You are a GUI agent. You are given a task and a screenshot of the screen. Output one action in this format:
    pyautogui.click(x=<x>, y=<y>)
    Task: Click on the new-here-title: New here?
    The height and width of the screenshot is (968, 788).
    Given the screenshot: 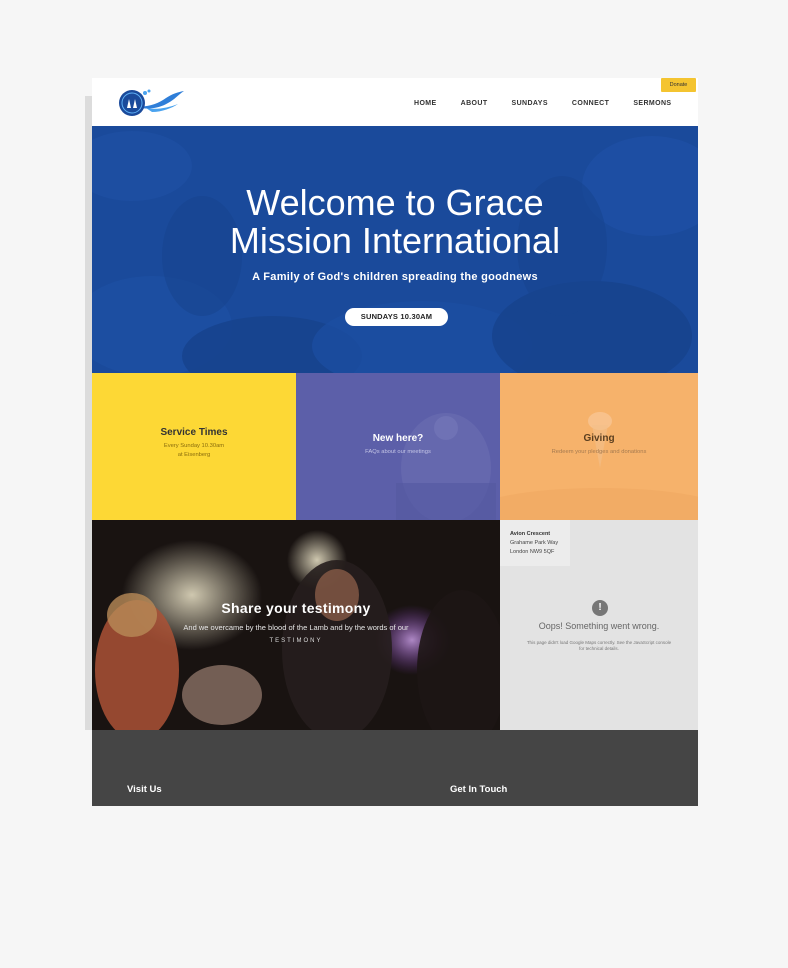 What is the action you would take?
    pyautogui.click(x=398, y=438)
    